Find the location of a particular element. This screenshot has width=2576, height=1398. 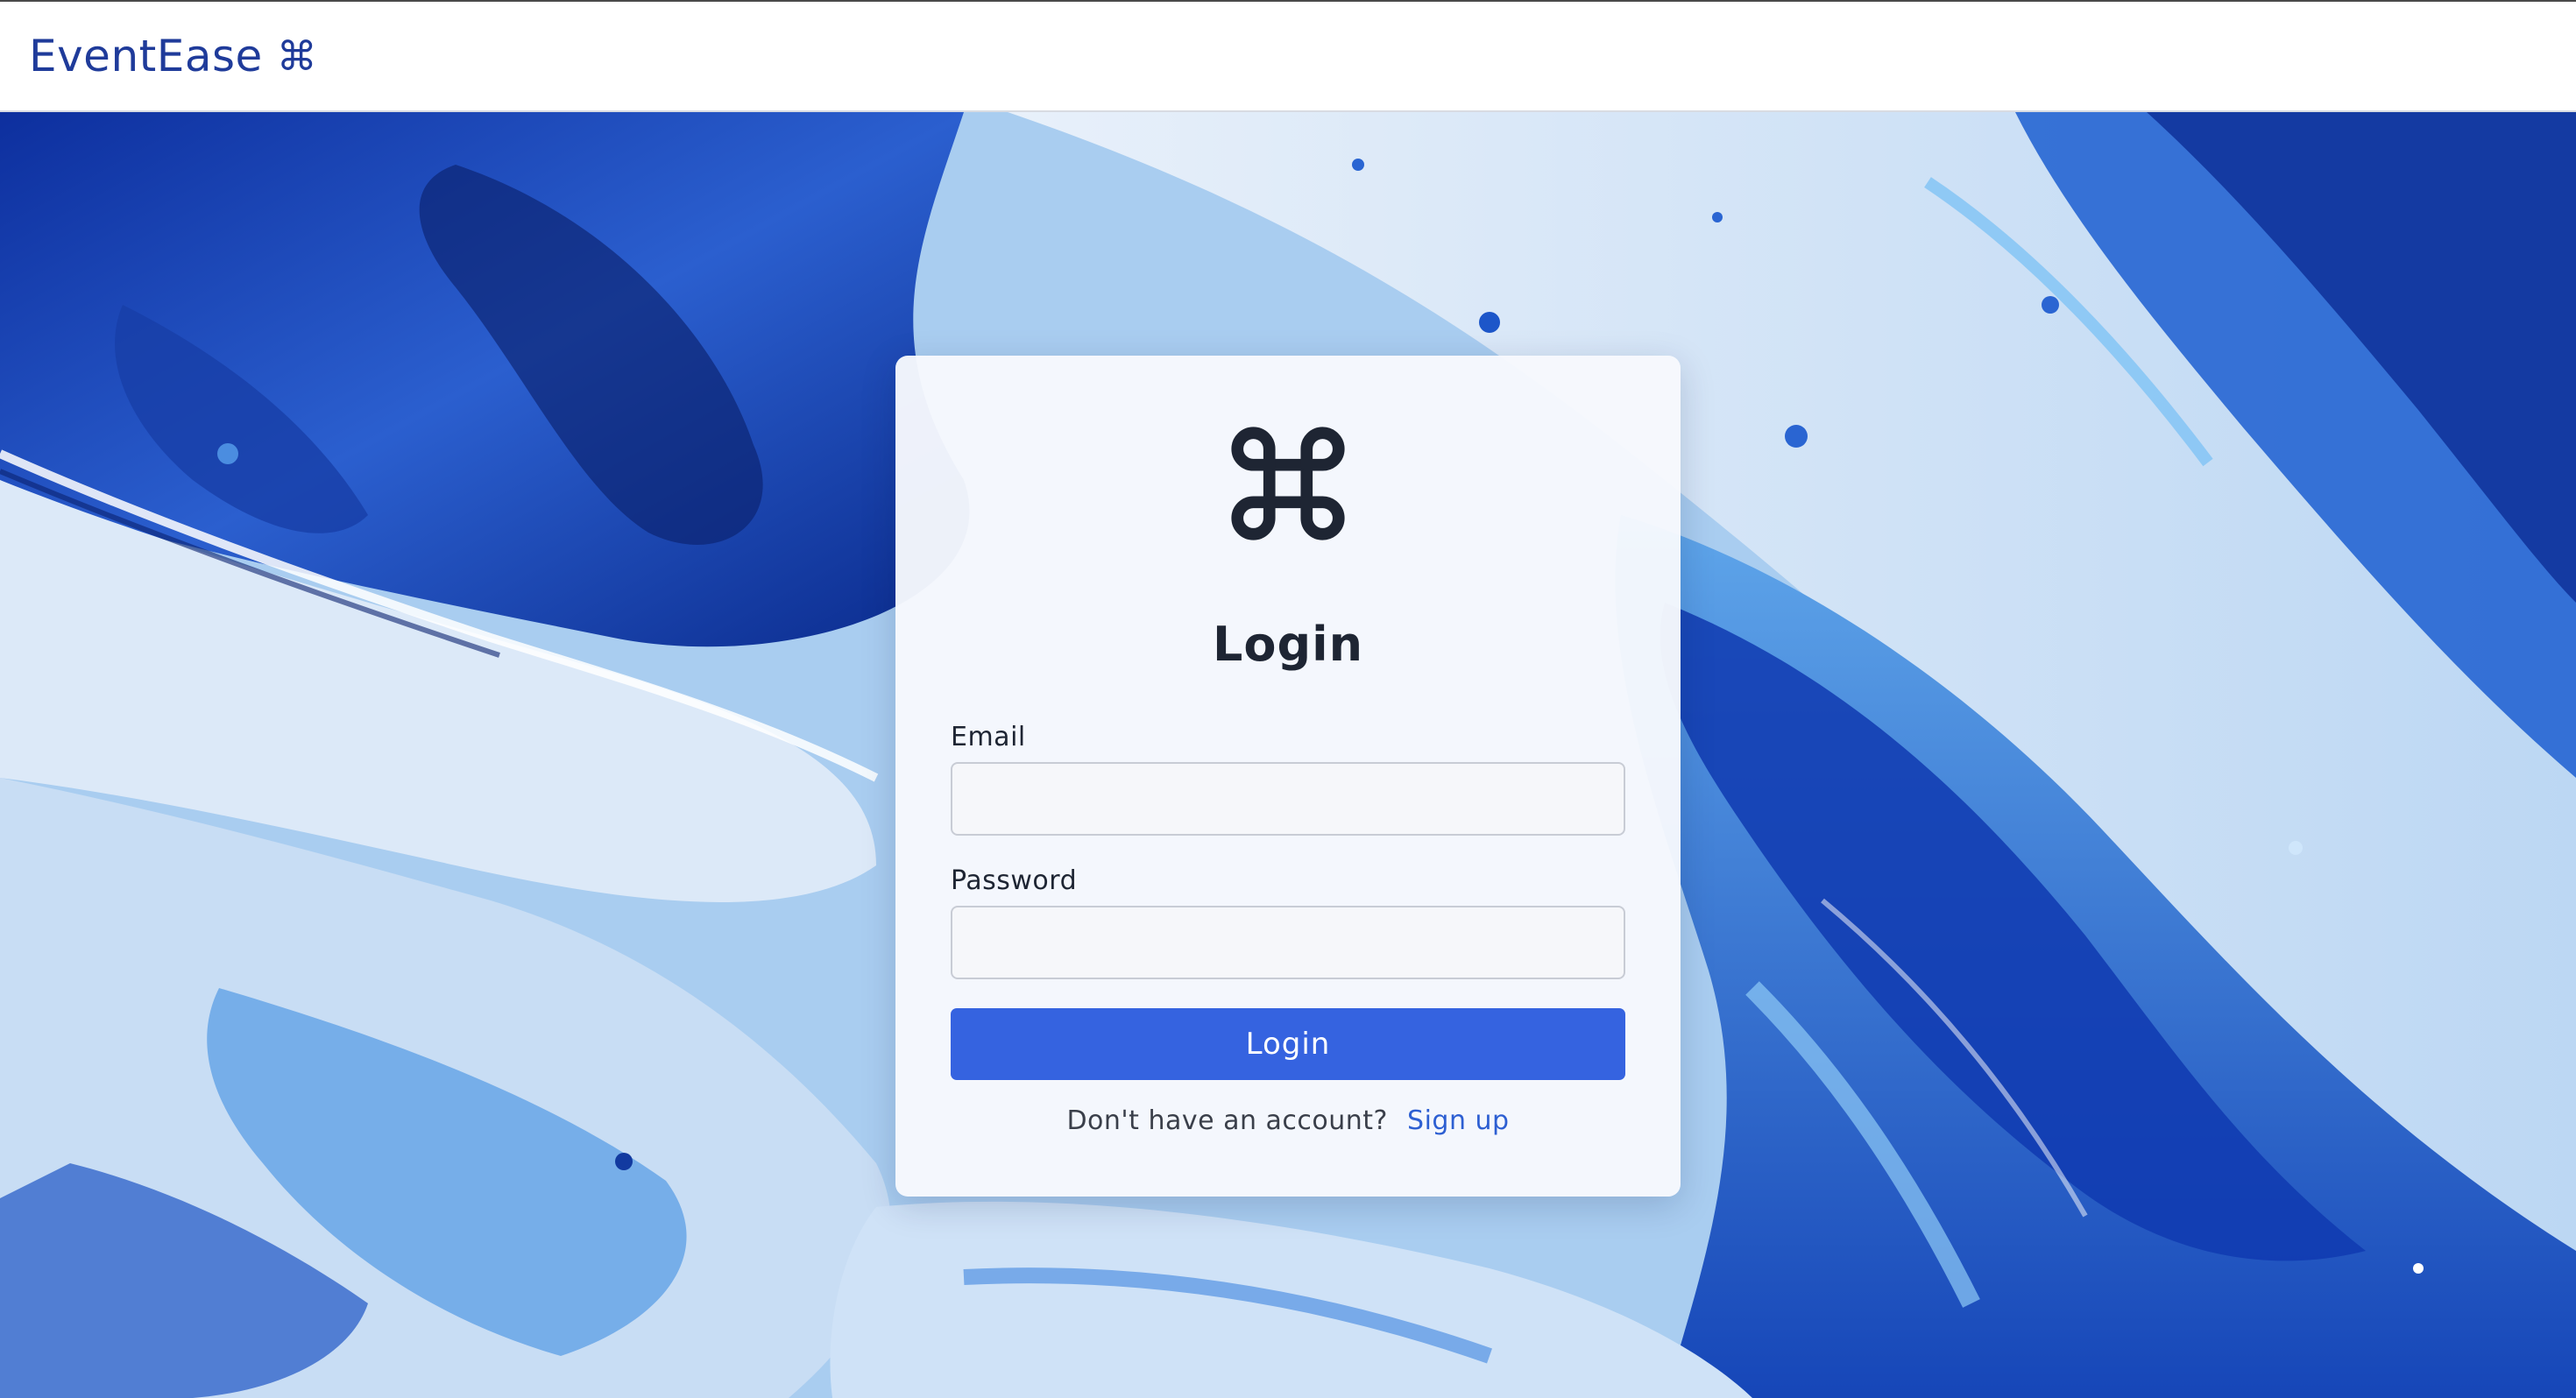

brand-name: EventEase is located at coordinates (146, 56).